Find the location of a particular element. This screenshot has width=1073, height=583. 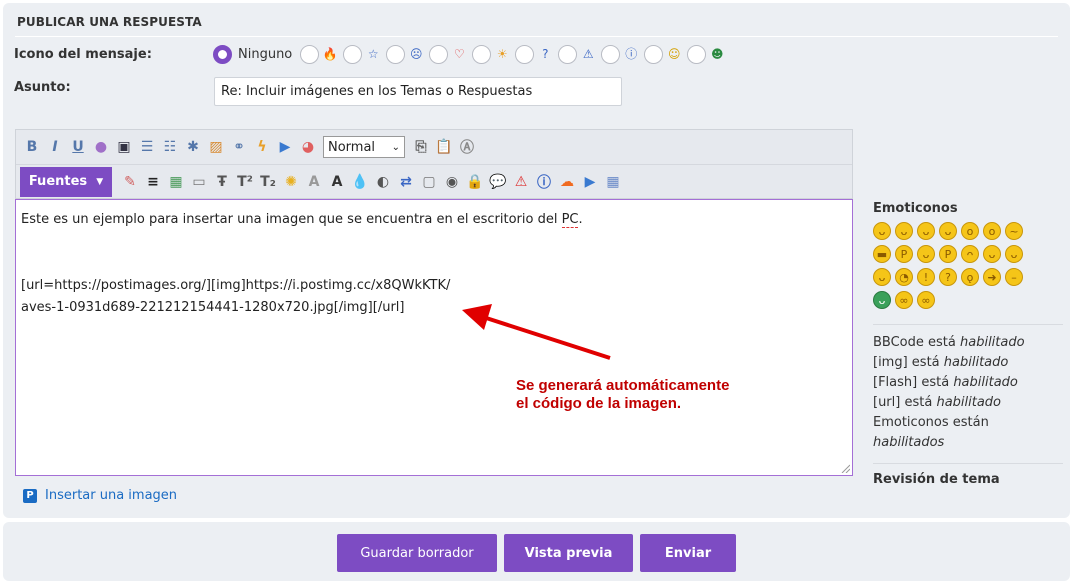

rolleyes-smiley-icon: ◔ is located at coordinates (904, 277).